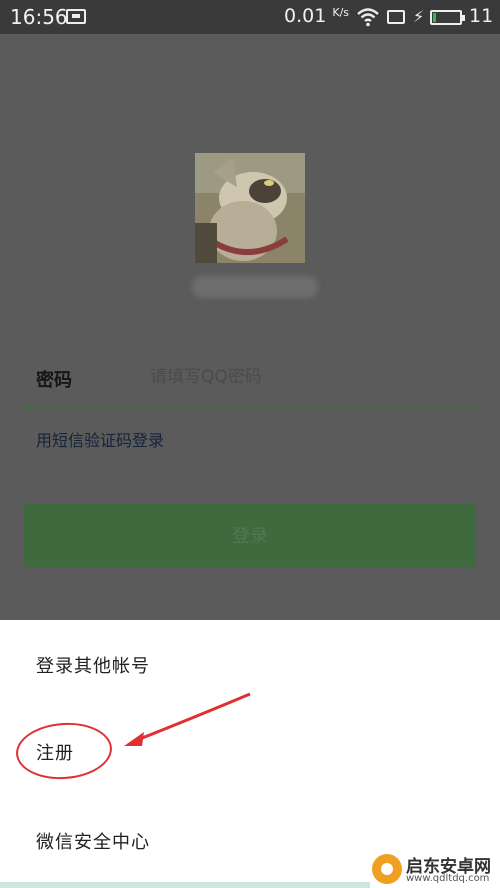  Describe the element at coordinates (481, 16) in the screenshot. I see `battery-level: 11` at that location.